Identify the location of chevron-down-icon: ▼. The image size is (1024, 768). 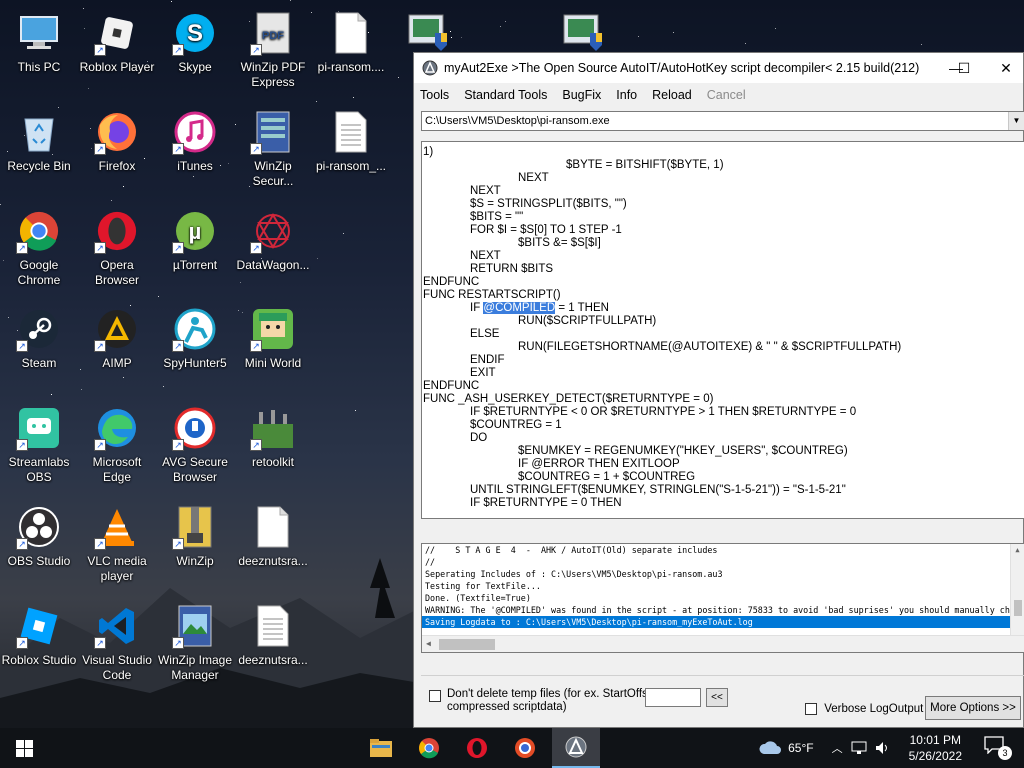
(1016, 121).